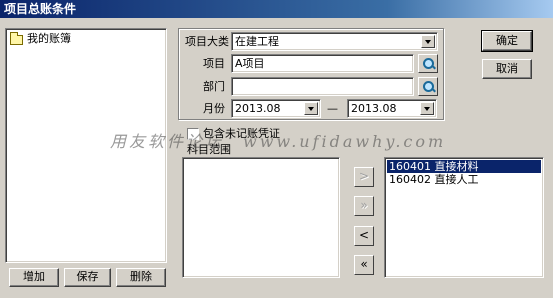 Image resolution: width=553 pixels, height=298 pixels. I want to click on month-from-select: 2013.08, so click(276, 108).